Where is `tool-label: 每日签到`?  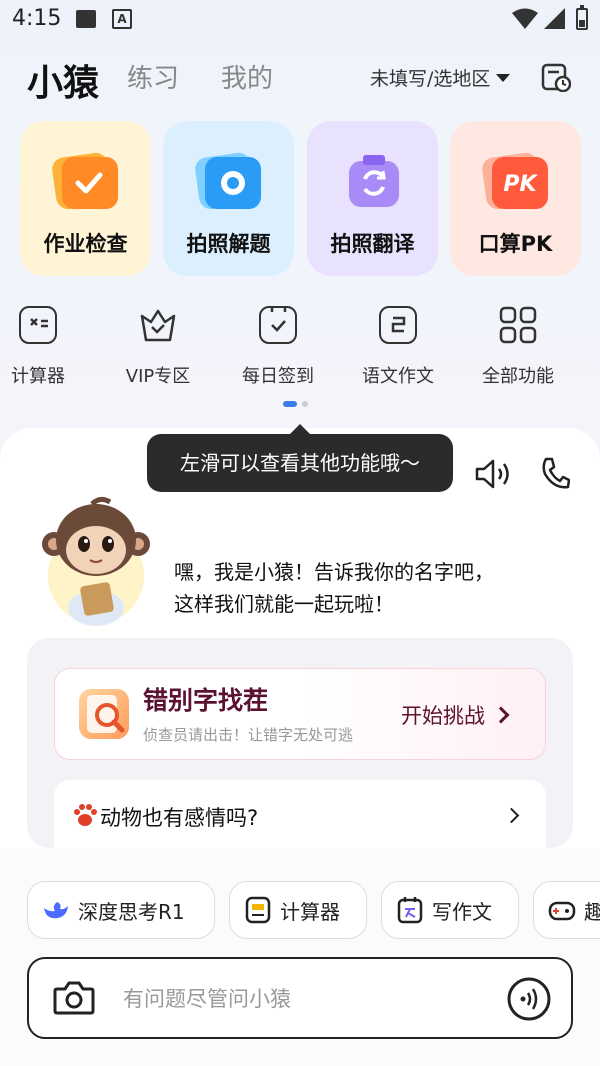
tool-label: 每日签到 is located at coordinates (278, 376).